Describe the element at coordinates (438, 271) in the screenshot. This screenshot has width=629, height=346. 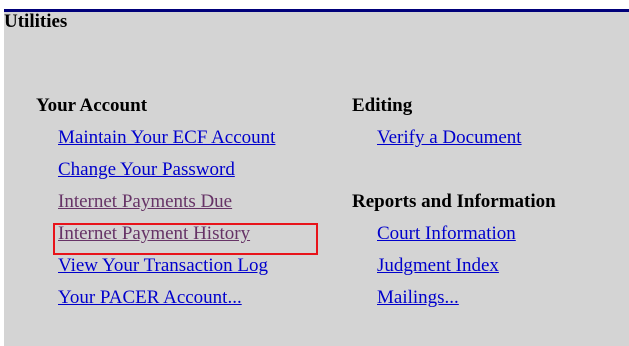
I see `judgment-index-link: Judgment Index` at that location.